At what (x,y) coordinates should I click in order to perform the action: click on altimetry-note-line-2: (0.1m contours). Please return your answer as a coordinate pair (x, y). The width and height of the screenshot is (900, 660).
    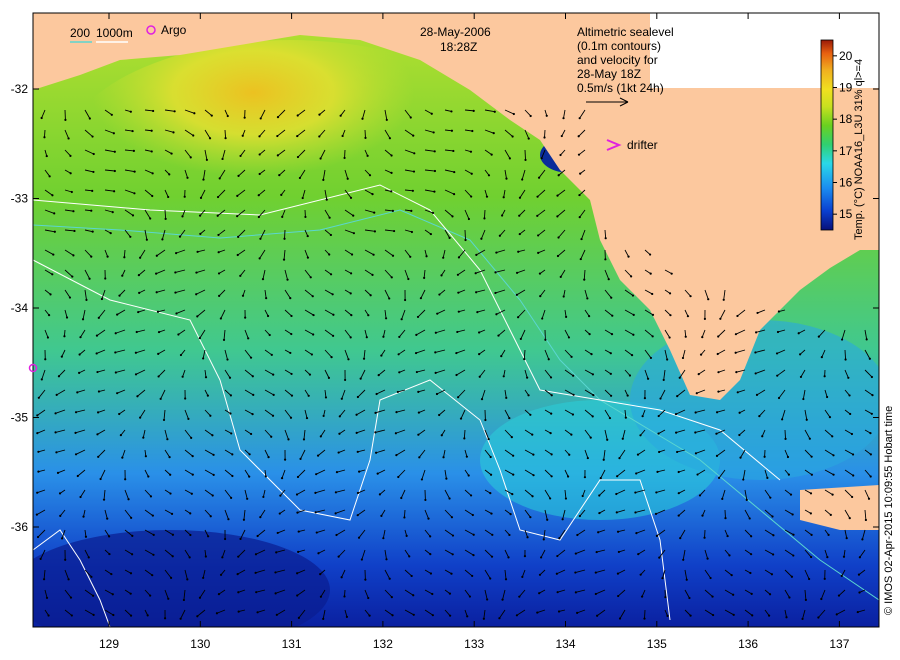
    Looking at the image, I should click on (619, 46).